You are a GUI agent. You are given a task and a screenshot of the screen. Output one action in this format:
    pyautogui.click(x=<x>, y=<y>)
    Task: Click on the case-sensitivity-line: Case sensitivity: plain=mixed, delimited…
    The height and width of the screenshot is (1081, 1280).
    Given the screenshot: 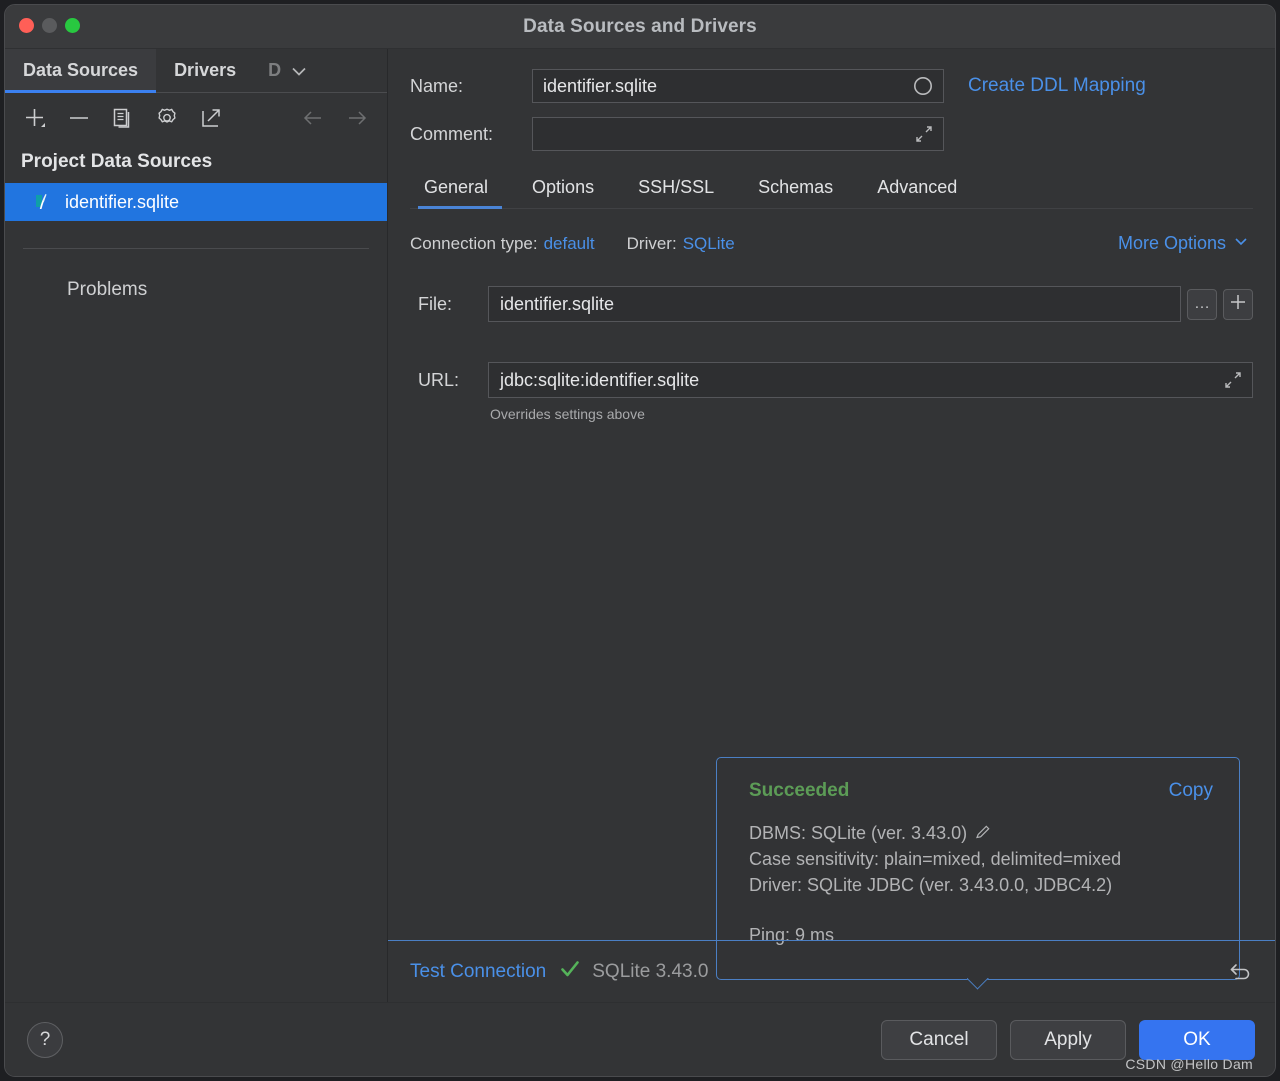 What is the action you would take?
    pyautogui.click(x=935, y=859)
    